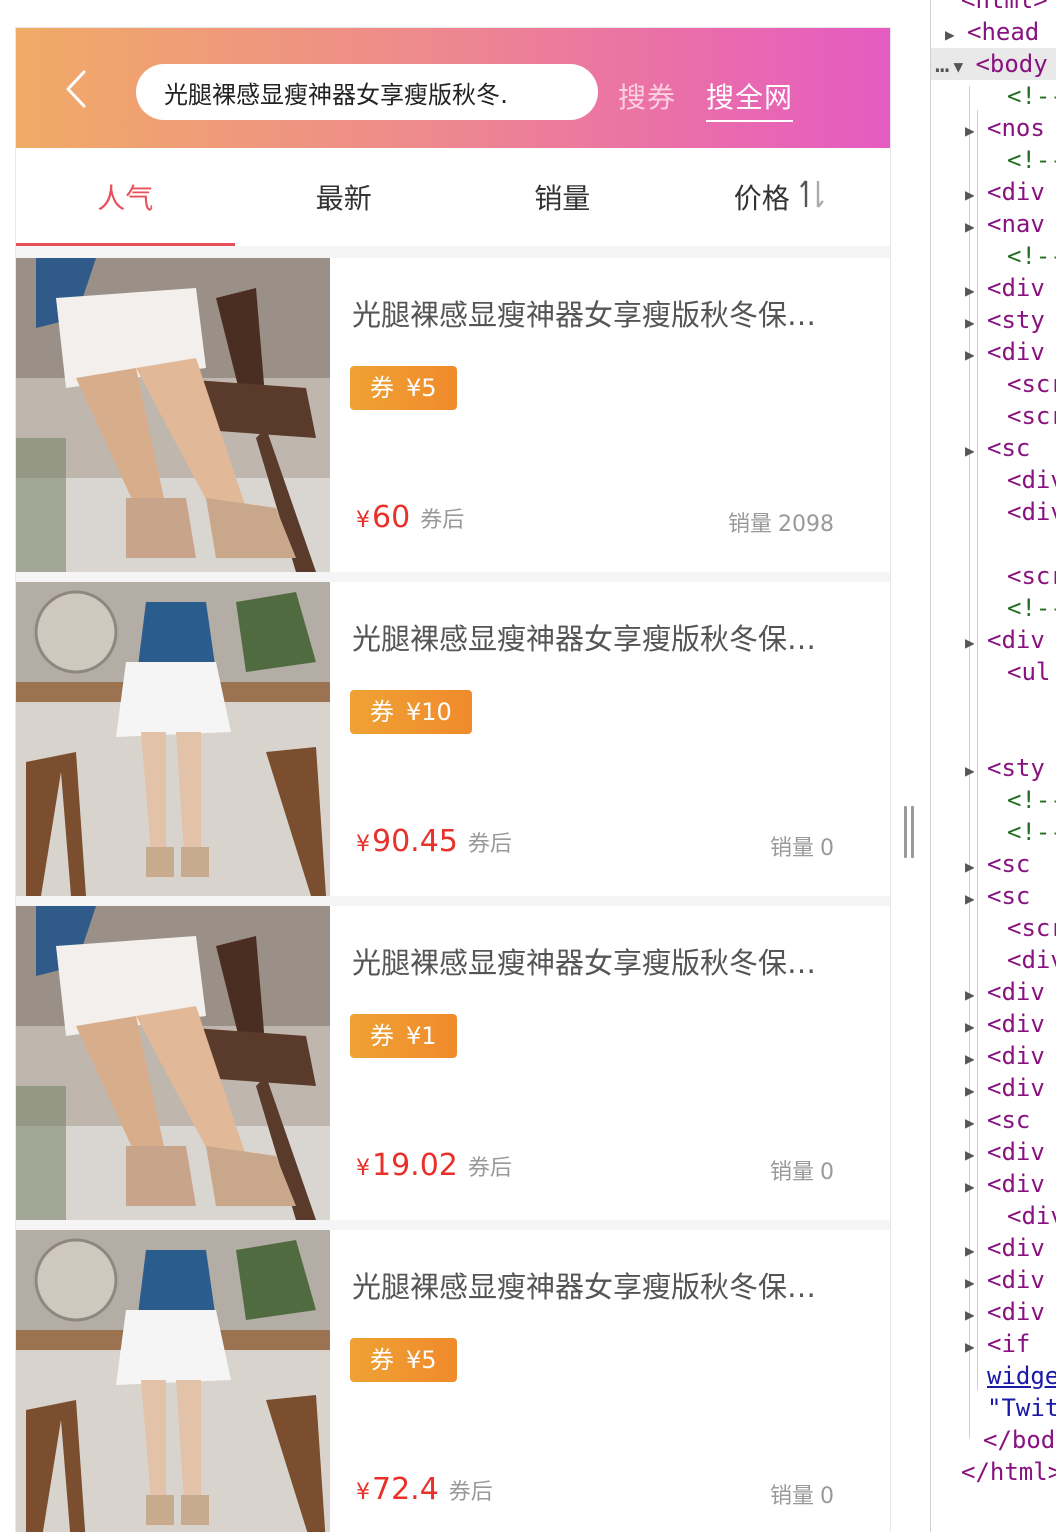 Image resolution: width=1056 pixels, height=1532 pixels. Describe the element at coordinates (781, 197) in the screenshot. I see `tab-price: 价格` at that location.